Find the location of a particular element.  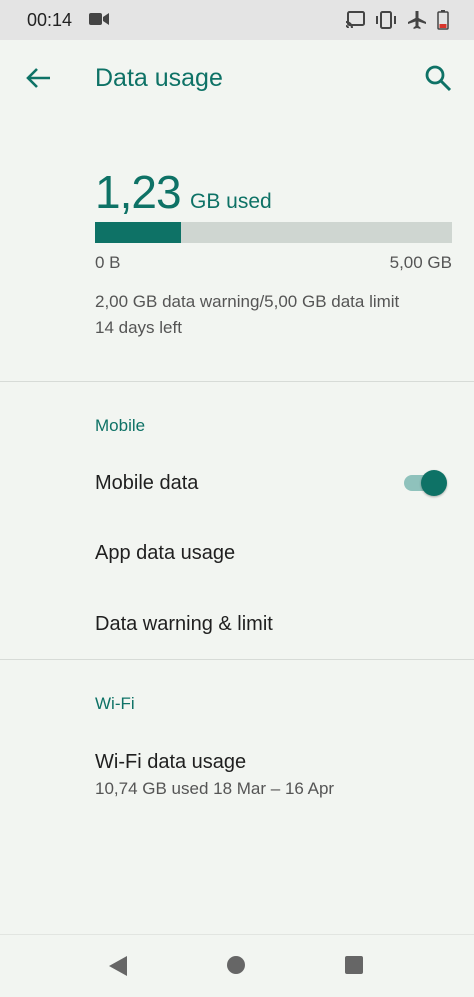

app-data-usage-item: App data usage is located at coordinates (165, 553).